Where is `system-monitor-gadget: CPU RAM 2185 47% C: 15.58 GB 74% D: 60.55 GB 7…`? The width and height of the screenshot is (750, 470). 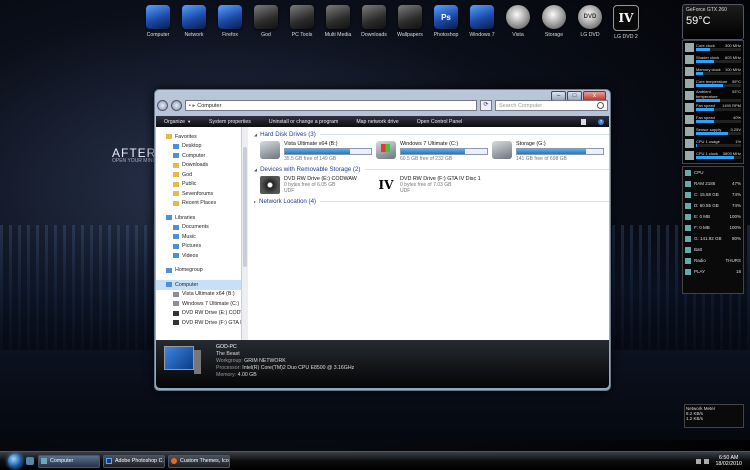
system-monitor-gadget: CPU RAM 2185 47% C: 15.58 GB 74% D: 60.55 GB 7… is located at coordinates (713, 230).